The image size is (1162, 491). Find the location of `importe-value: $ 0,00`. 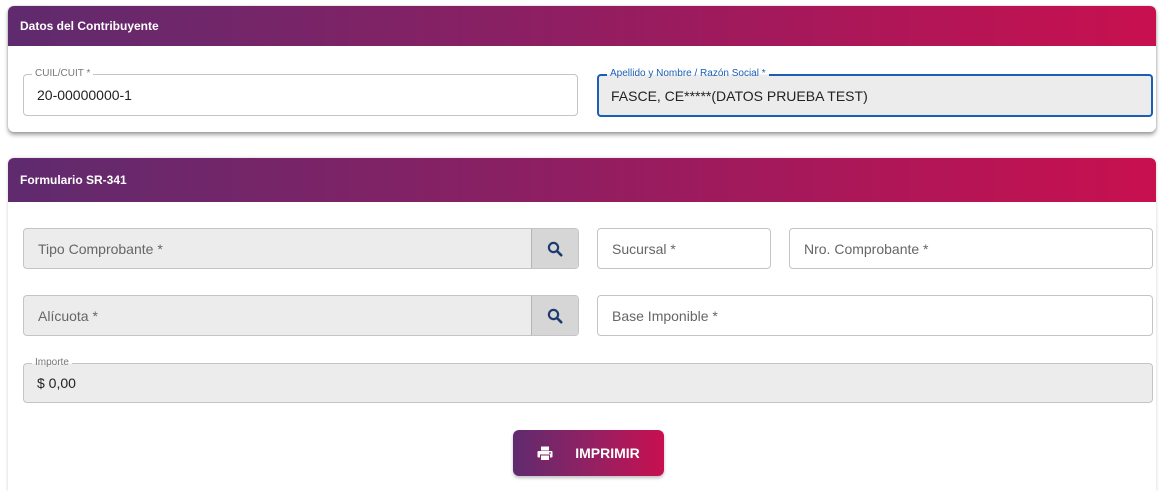

importe-value: $ 0,00 is located at coordinates (56, 383).